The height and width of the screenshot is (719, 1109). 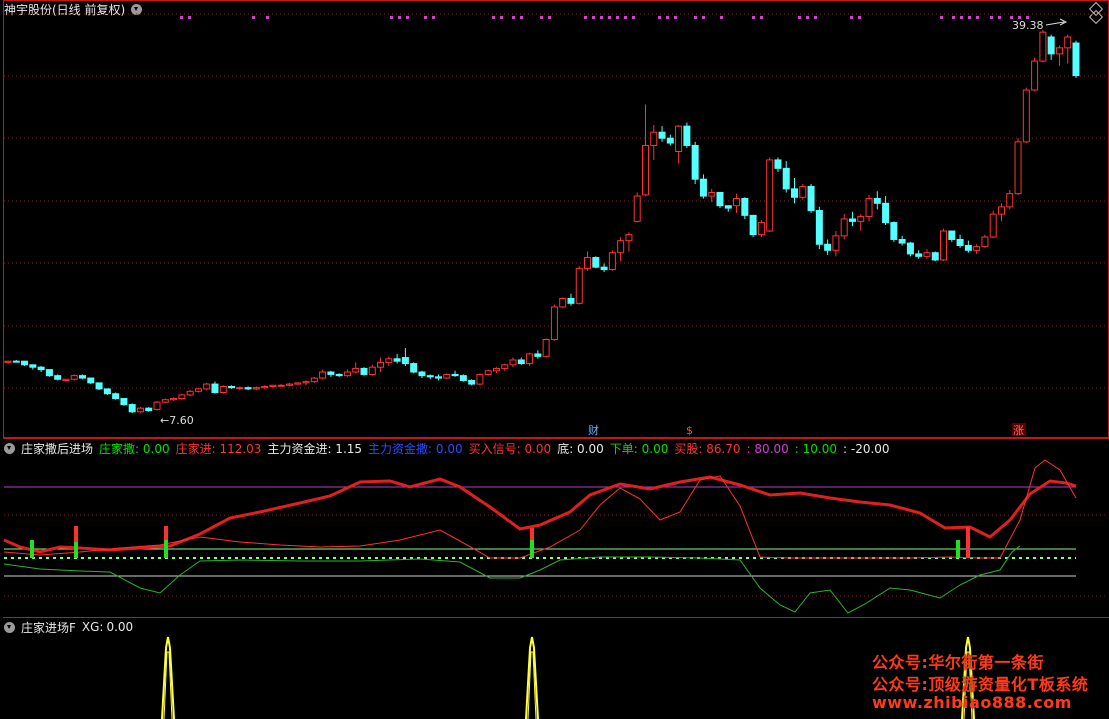 I want to click on watermark-line: 公众号:顶级游资量化T板系统, so click(x=980, y=684).